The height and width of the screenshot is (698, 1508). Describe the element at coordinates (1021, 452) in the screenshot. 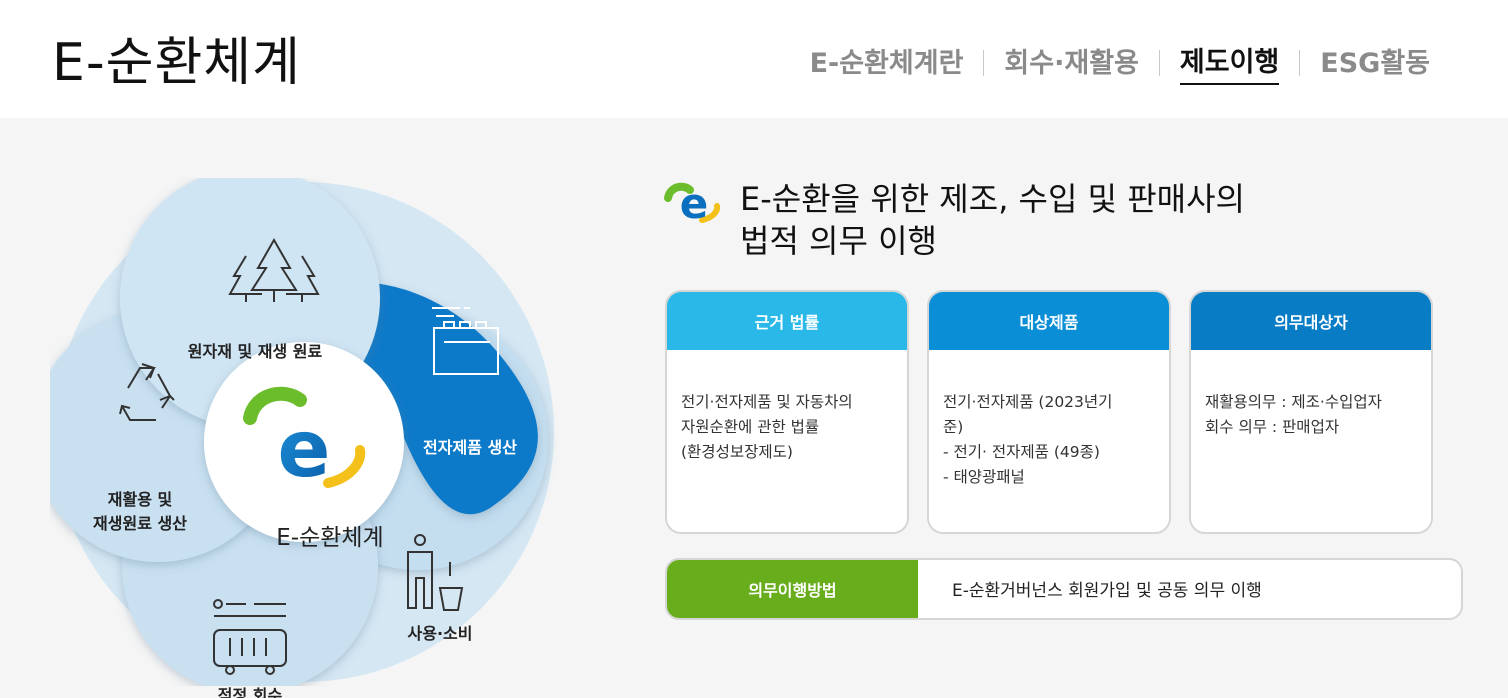

I see `card-line: - 전기· 전자제품 (49종)` at that location.